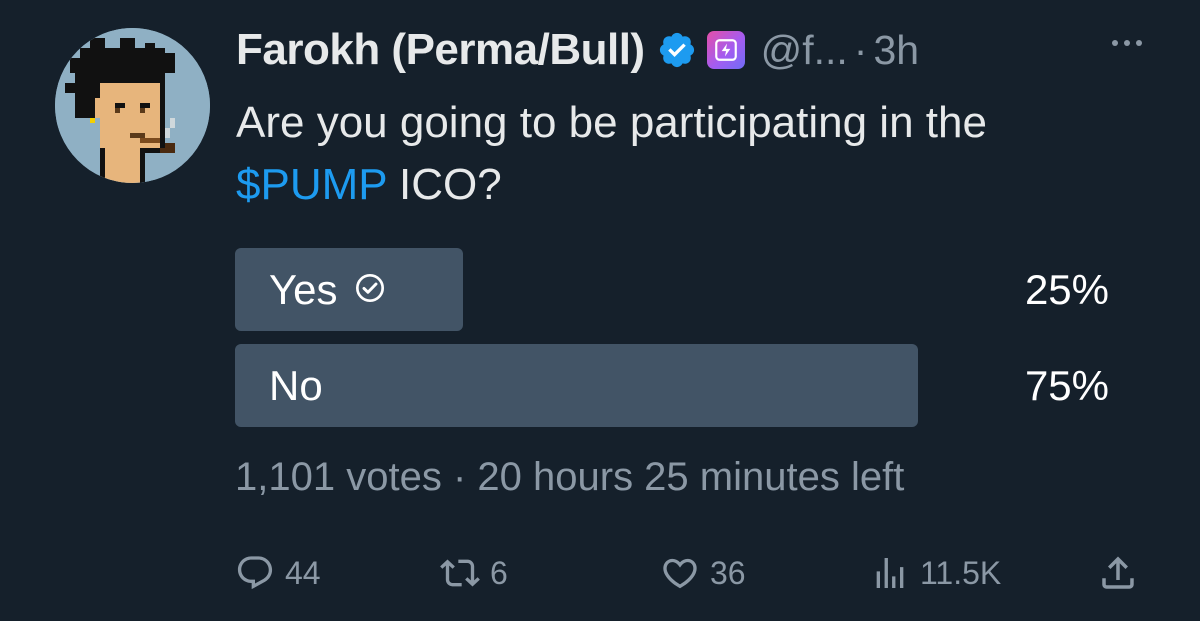  What do you see at coordinates (576, 385) in the screenshot?
I see `poll-bar-no` at bounding box center [576, 385].